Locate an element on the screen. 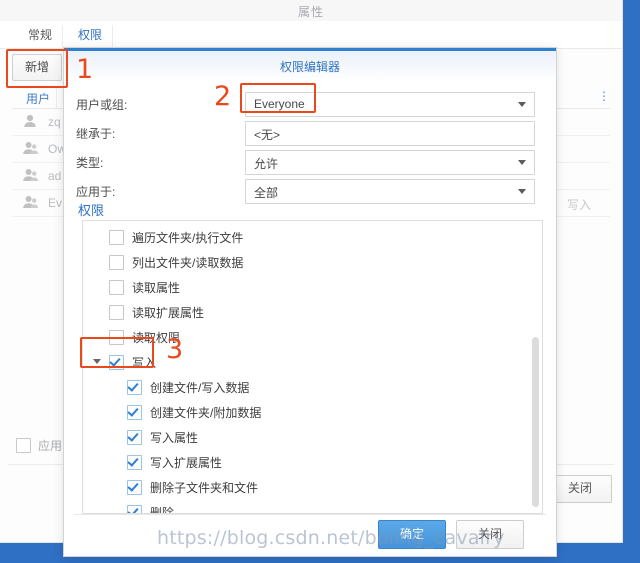 This screenshot has height=563, width=640. permission-row: 写入扩展属性 is located at coordinates (312, 461).